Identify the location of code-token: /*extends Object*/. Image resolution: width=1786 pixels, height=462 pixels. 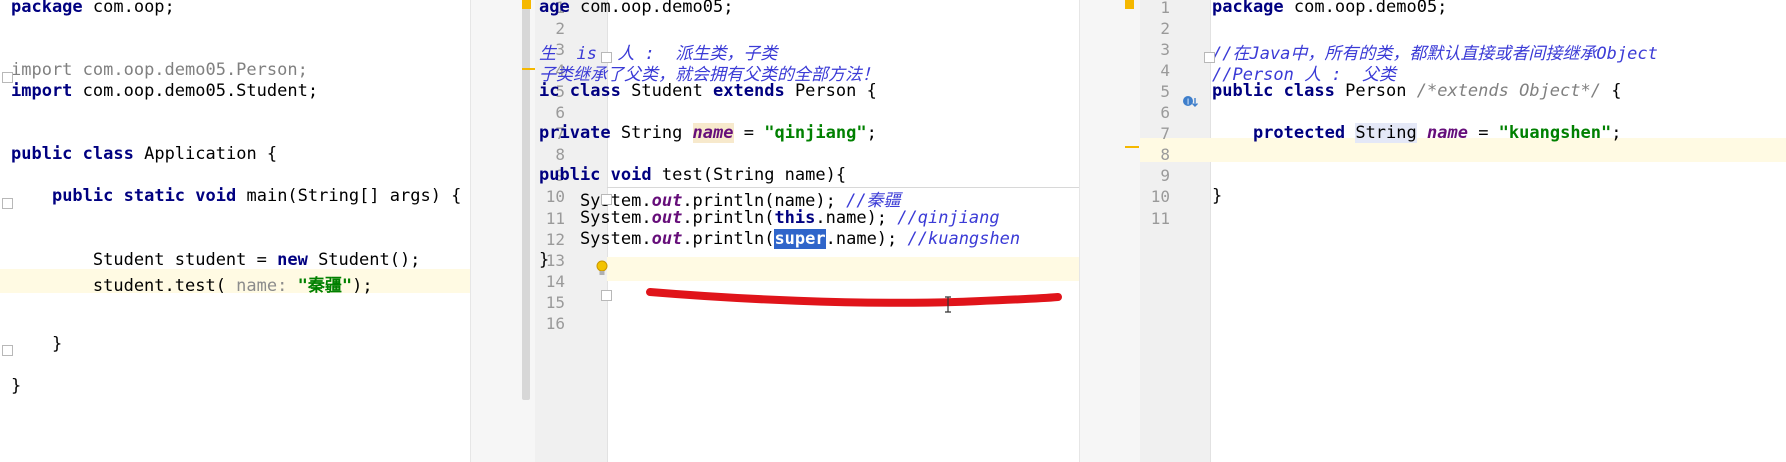
(1508, 91).